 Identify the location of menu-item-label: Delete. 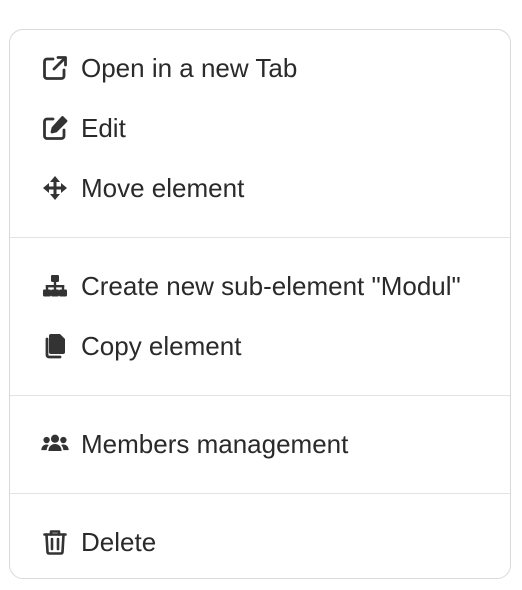
(119, 542).